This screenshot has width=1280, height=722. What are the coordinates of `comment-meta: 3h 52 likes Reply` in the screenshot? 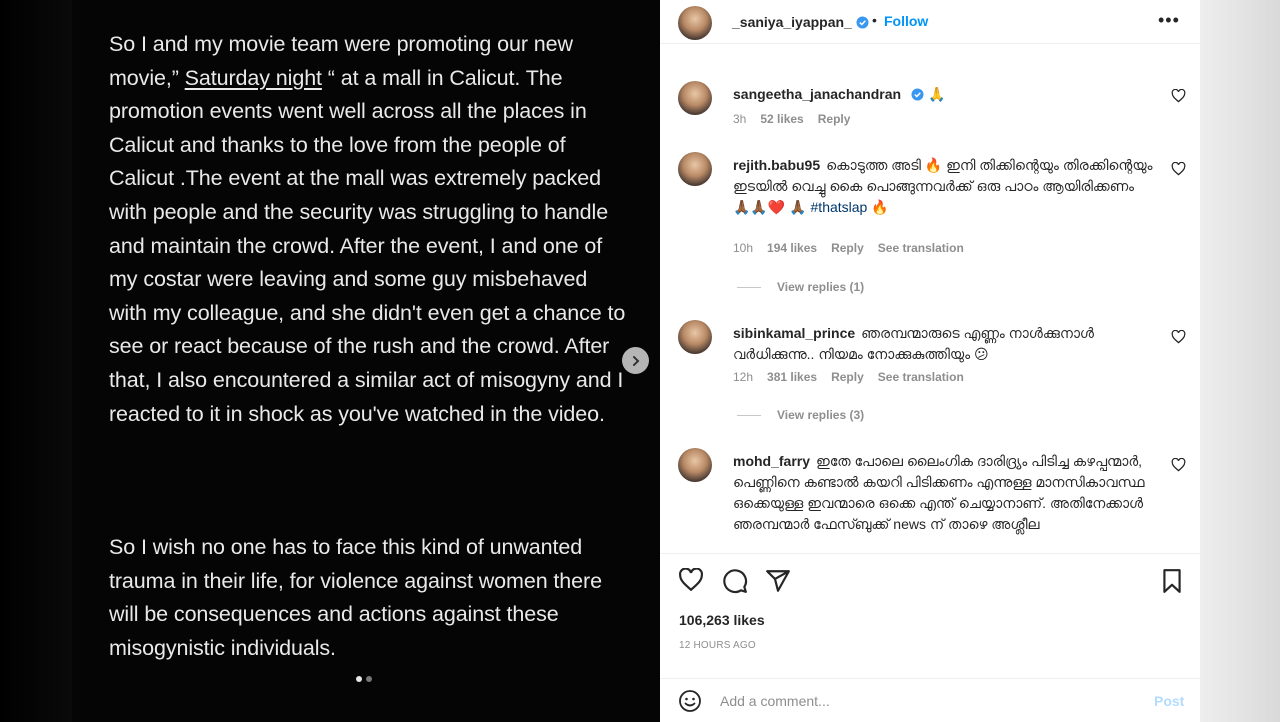 It's located at (791, 119).